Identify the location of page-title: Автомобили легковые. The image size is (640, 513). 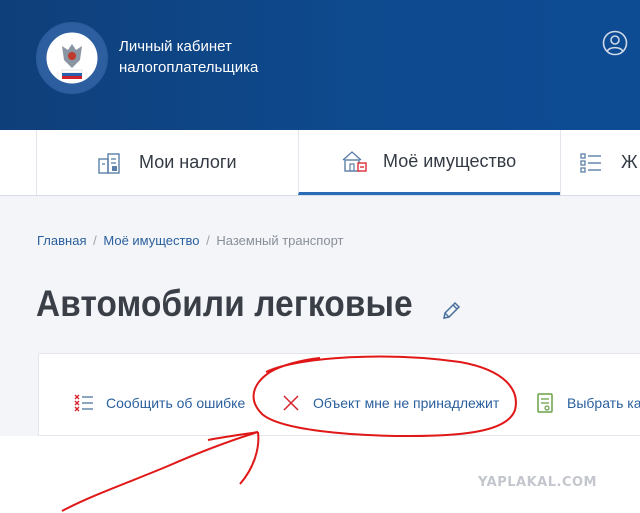
(224, 303).